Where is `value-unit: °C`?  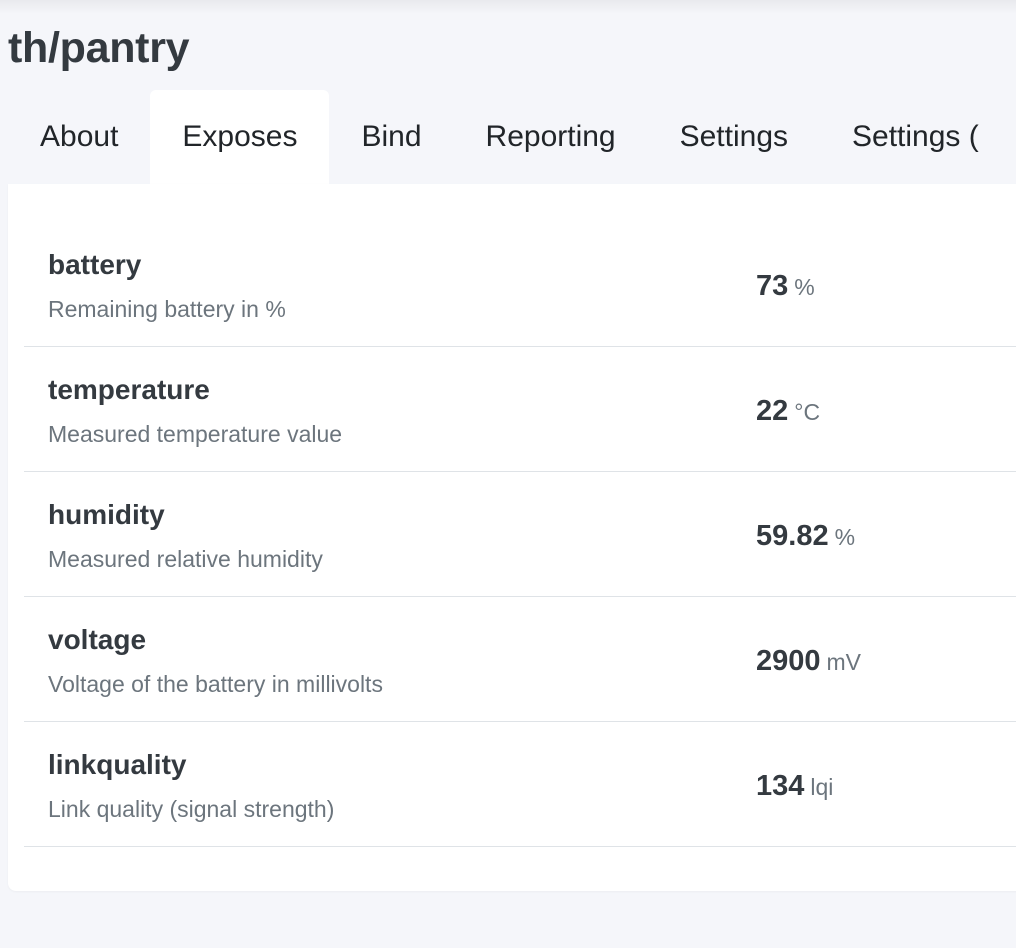
value-unit: °C is located at coordinates (807, 412).